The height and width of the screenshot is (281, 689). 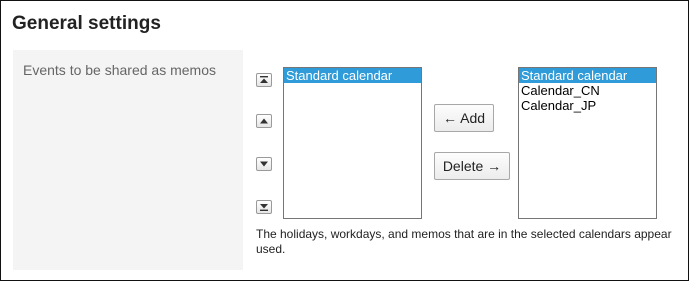 What do you see at coordinates (86, 23) in the screenshot?
I see `page-title: General settings` at bounding box center [86, 23].